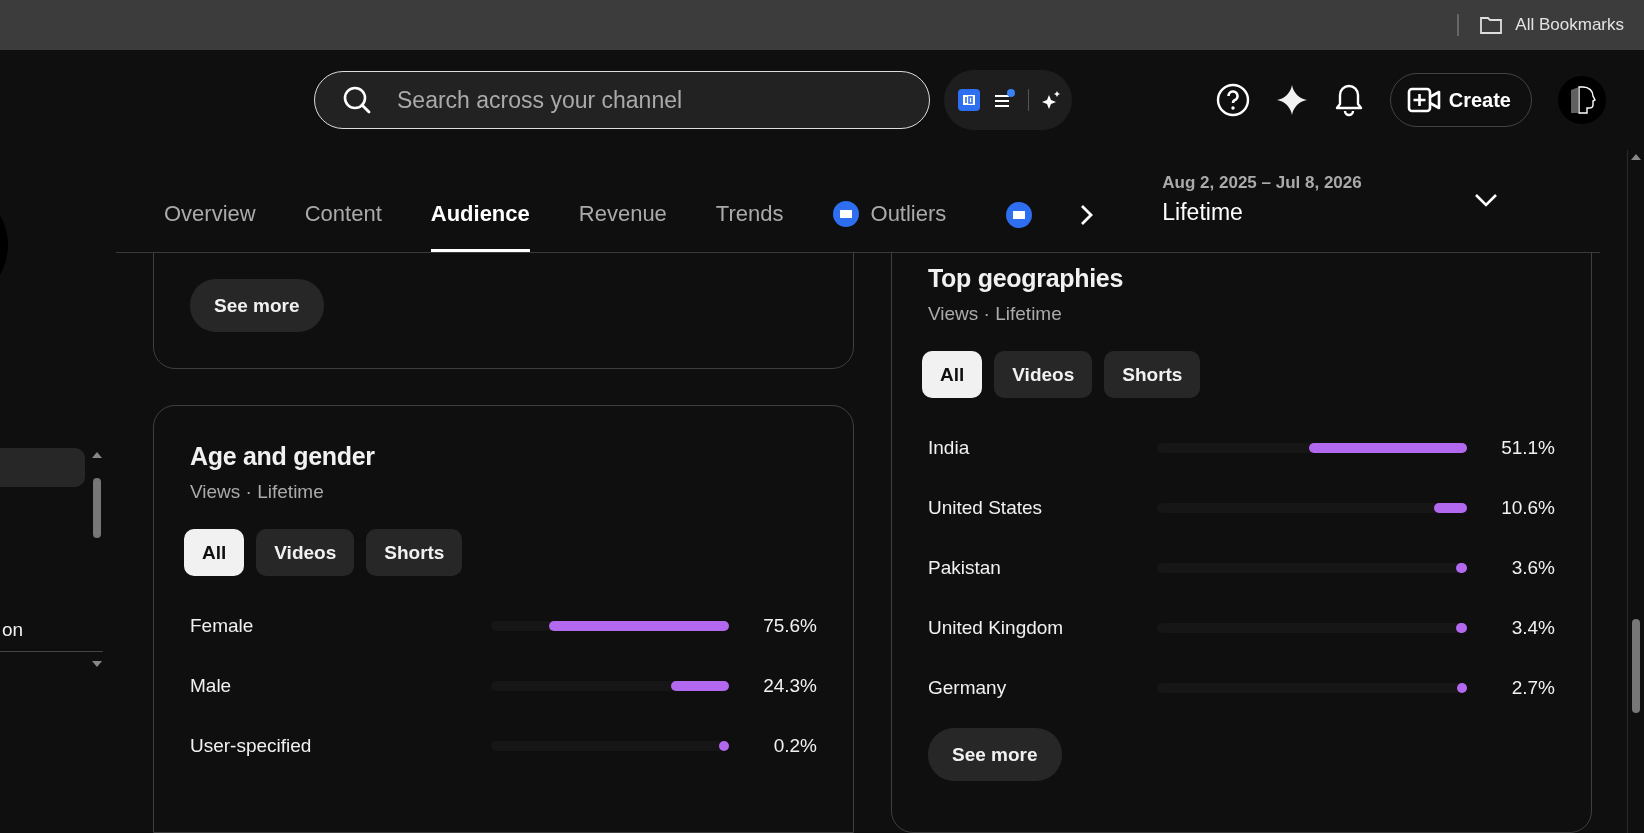 This screenshot has height=833, width=1644. I want to click on row-label: Male, so click(211, 686).